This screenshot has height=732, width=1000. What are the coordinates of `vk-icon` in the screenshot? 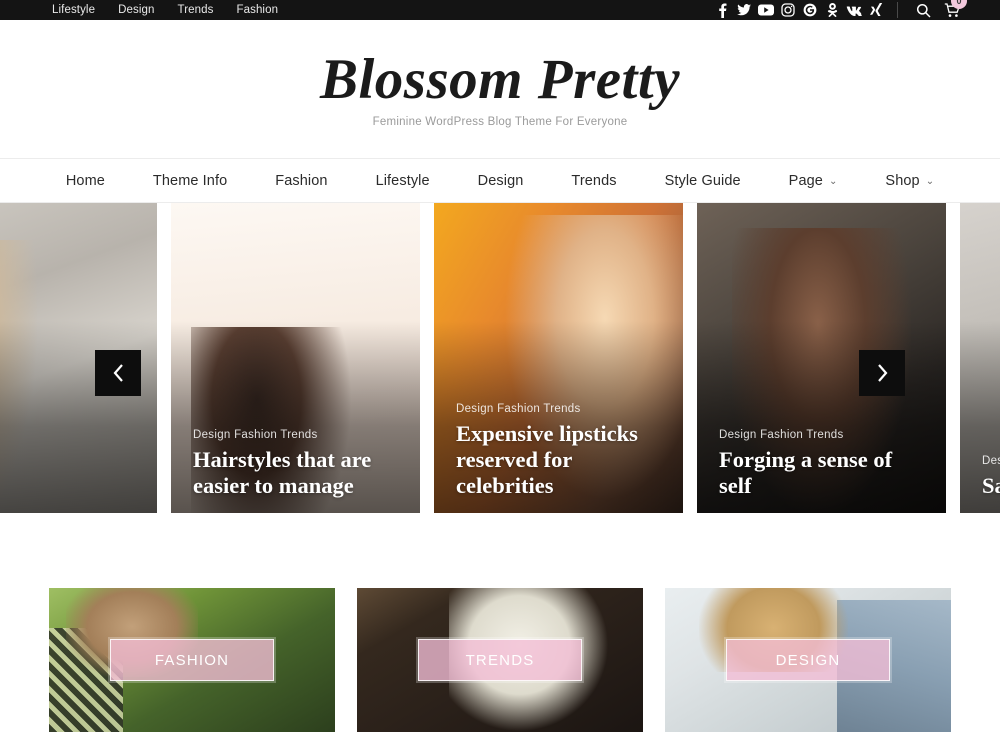 It's located at (854, 10).